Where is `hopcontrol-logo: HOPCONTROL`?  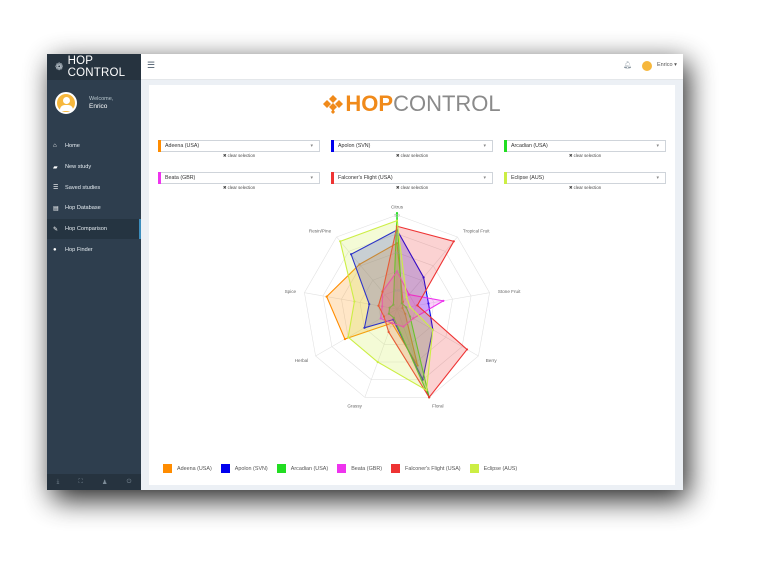
hopcontrol-logo: HOPCONTROL is located at coordinates (412, 104).